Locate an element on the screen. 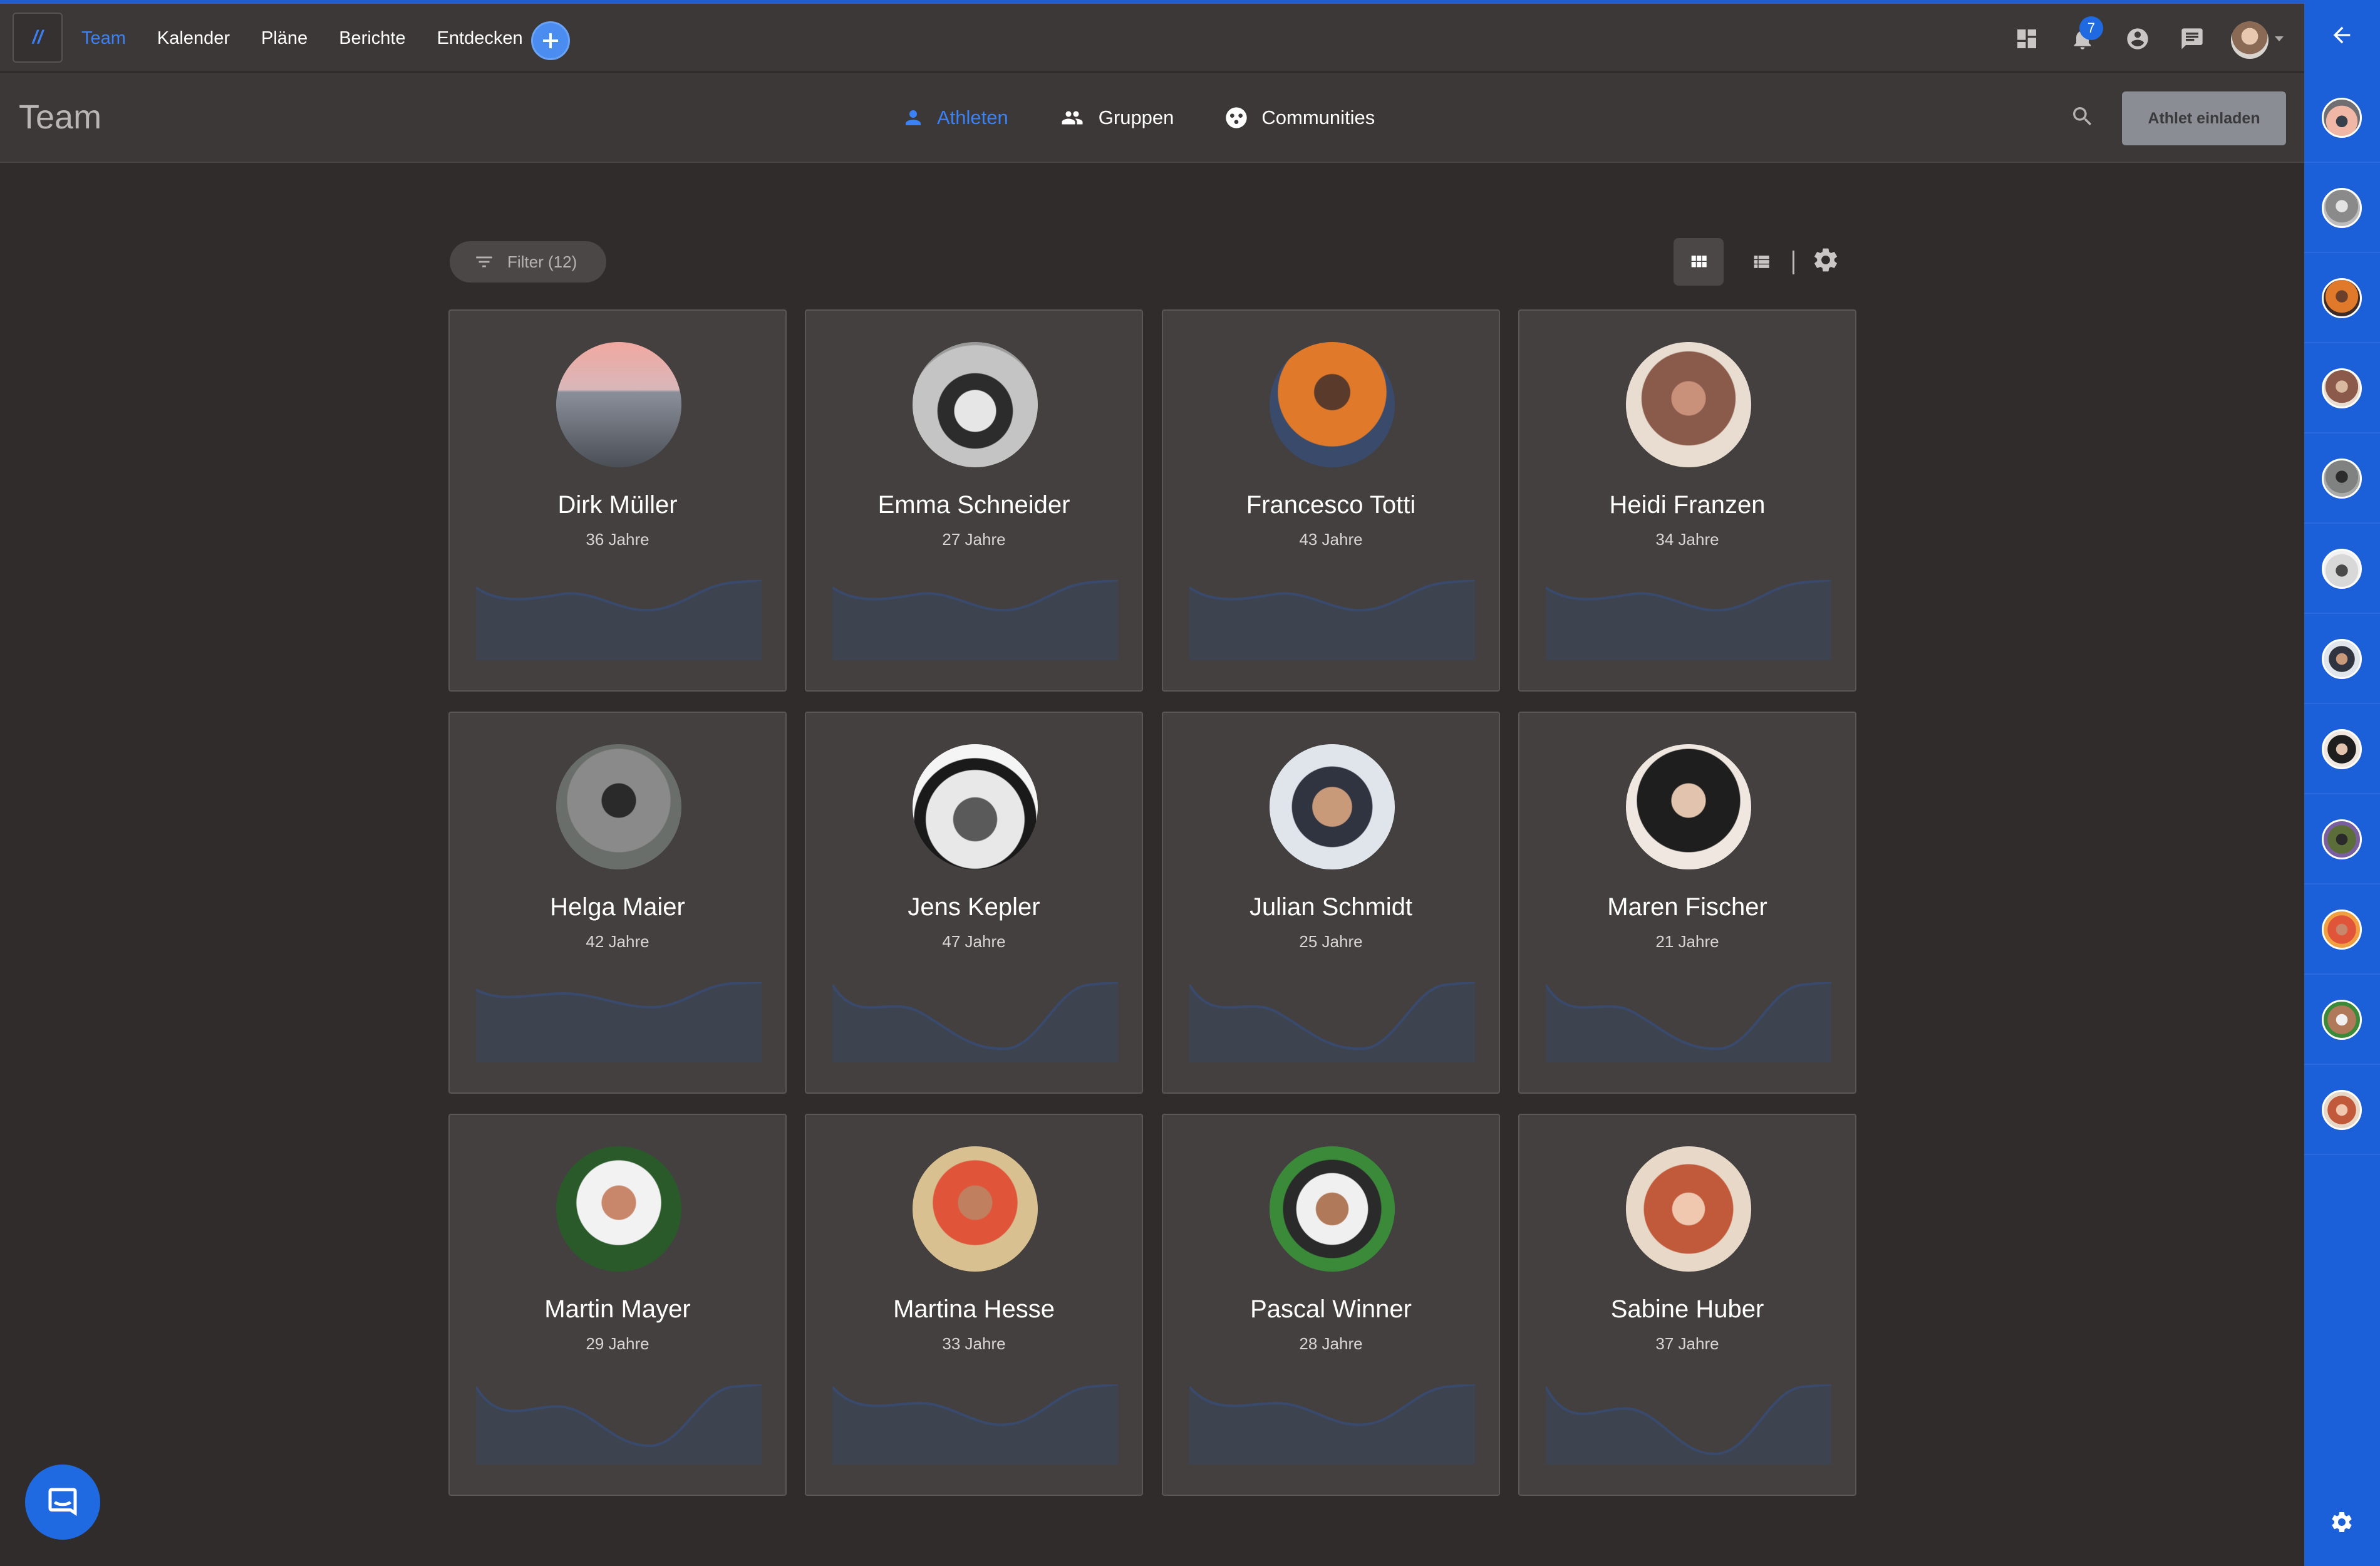  chevron-down-icon is located at coordinates (2279, 38).